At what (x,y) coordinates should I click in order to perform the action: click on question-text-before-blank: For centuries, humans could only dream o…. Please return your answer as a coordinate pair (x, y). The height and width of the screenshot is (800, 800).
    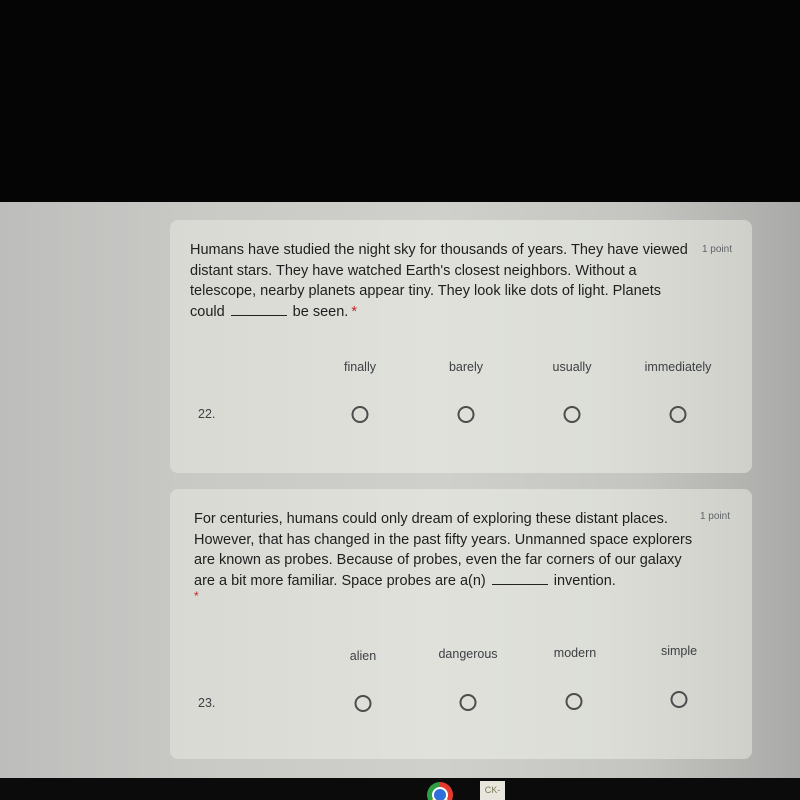
    Looking at the image, I should click on (443, 550).